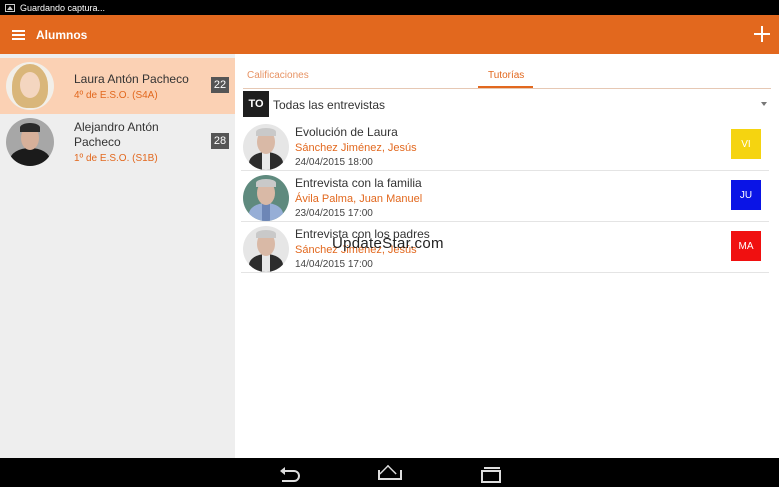 The width and height of the screenshot is (779, 487). I want to click on navigation-bar, so click(389, 472).